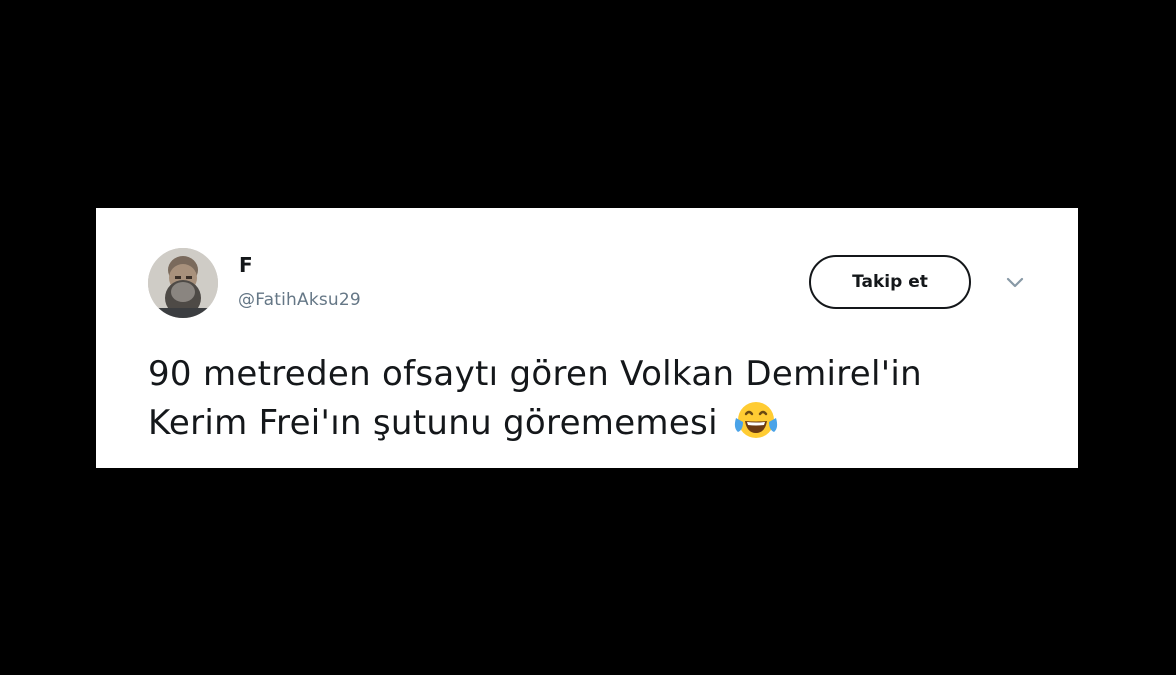 This screenshot has width=1176, height=675. I want to click on avatar, so click(183, 283).